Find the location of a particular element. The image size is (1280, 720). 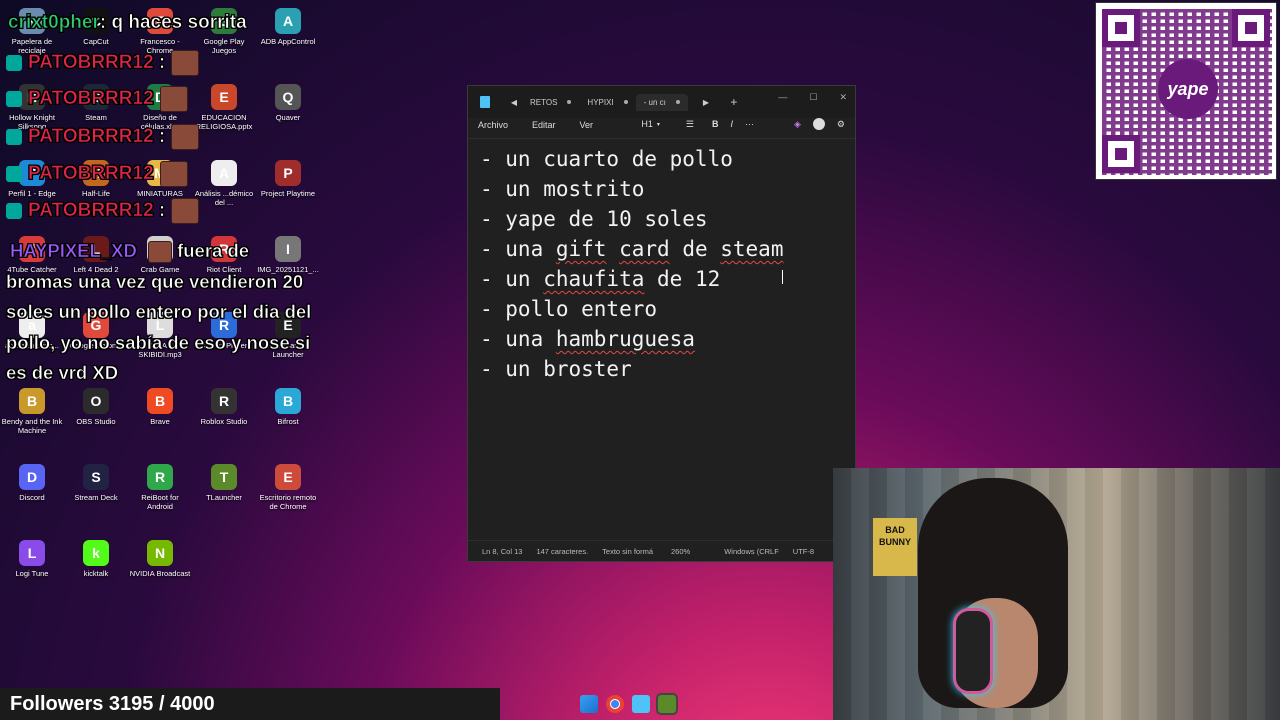

desktop-icon-label: Roblox Studio is located at coordinates (224, 421).